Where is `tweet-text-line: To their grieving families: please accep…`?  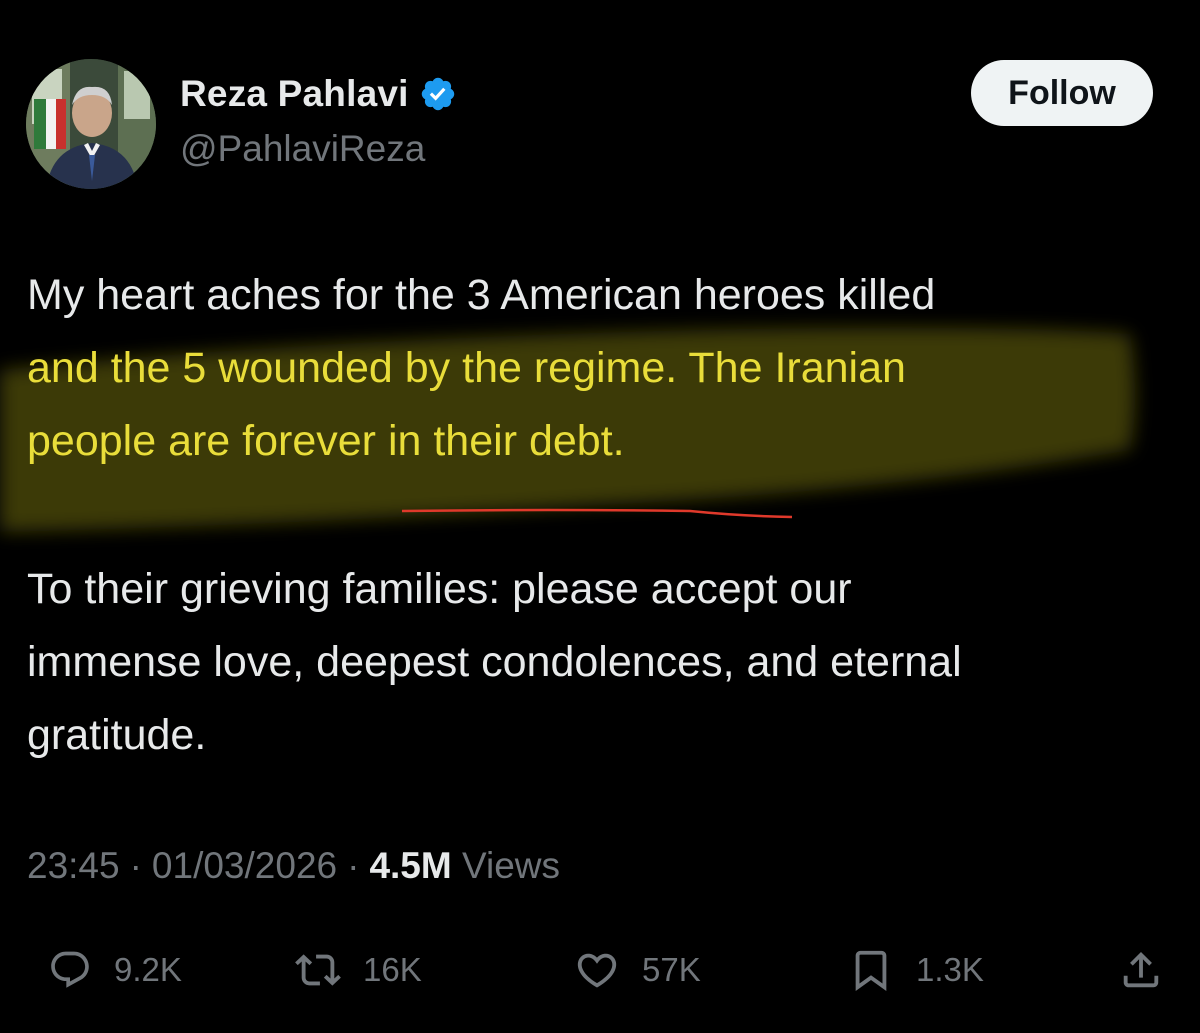 tweet-text-line: To their grieving families: please accep… is located at coordinates (439, 589).